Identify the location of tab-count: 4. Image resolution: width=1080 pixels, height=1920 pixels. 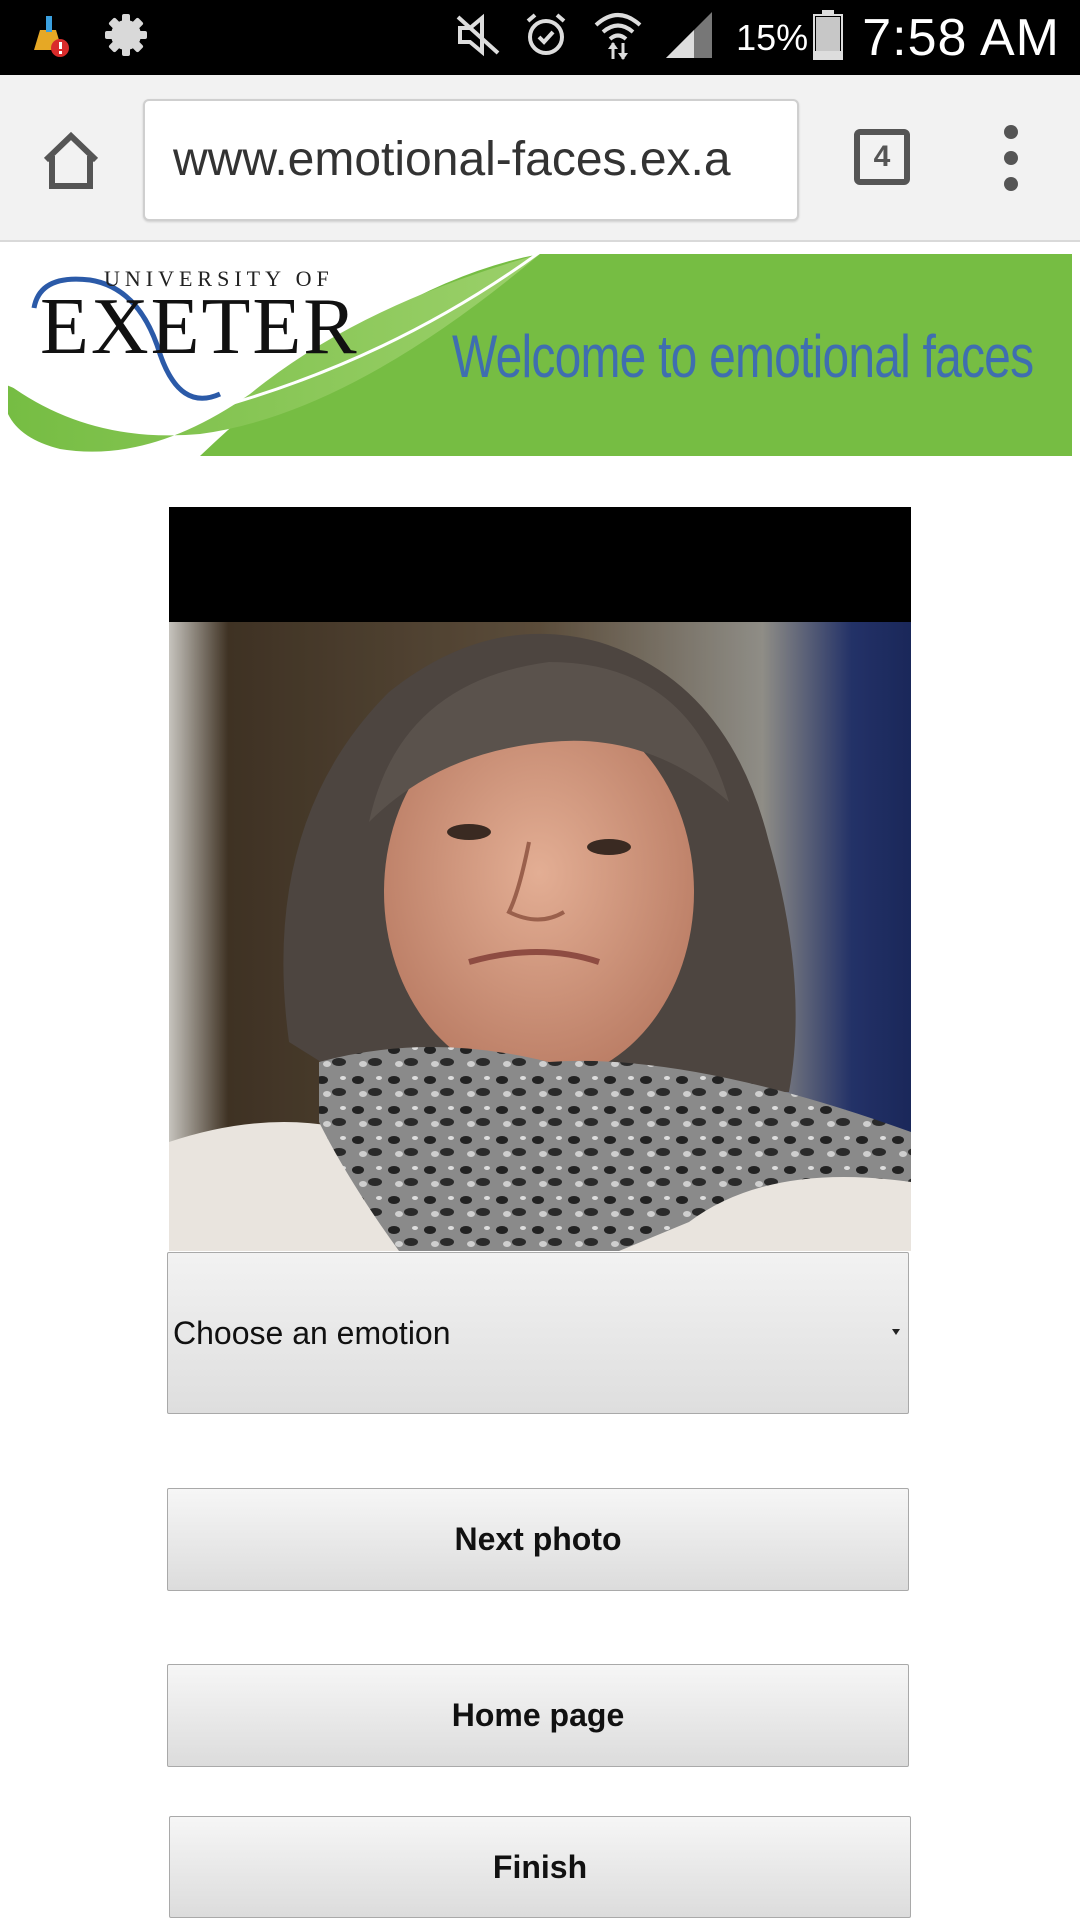
(882, 156).